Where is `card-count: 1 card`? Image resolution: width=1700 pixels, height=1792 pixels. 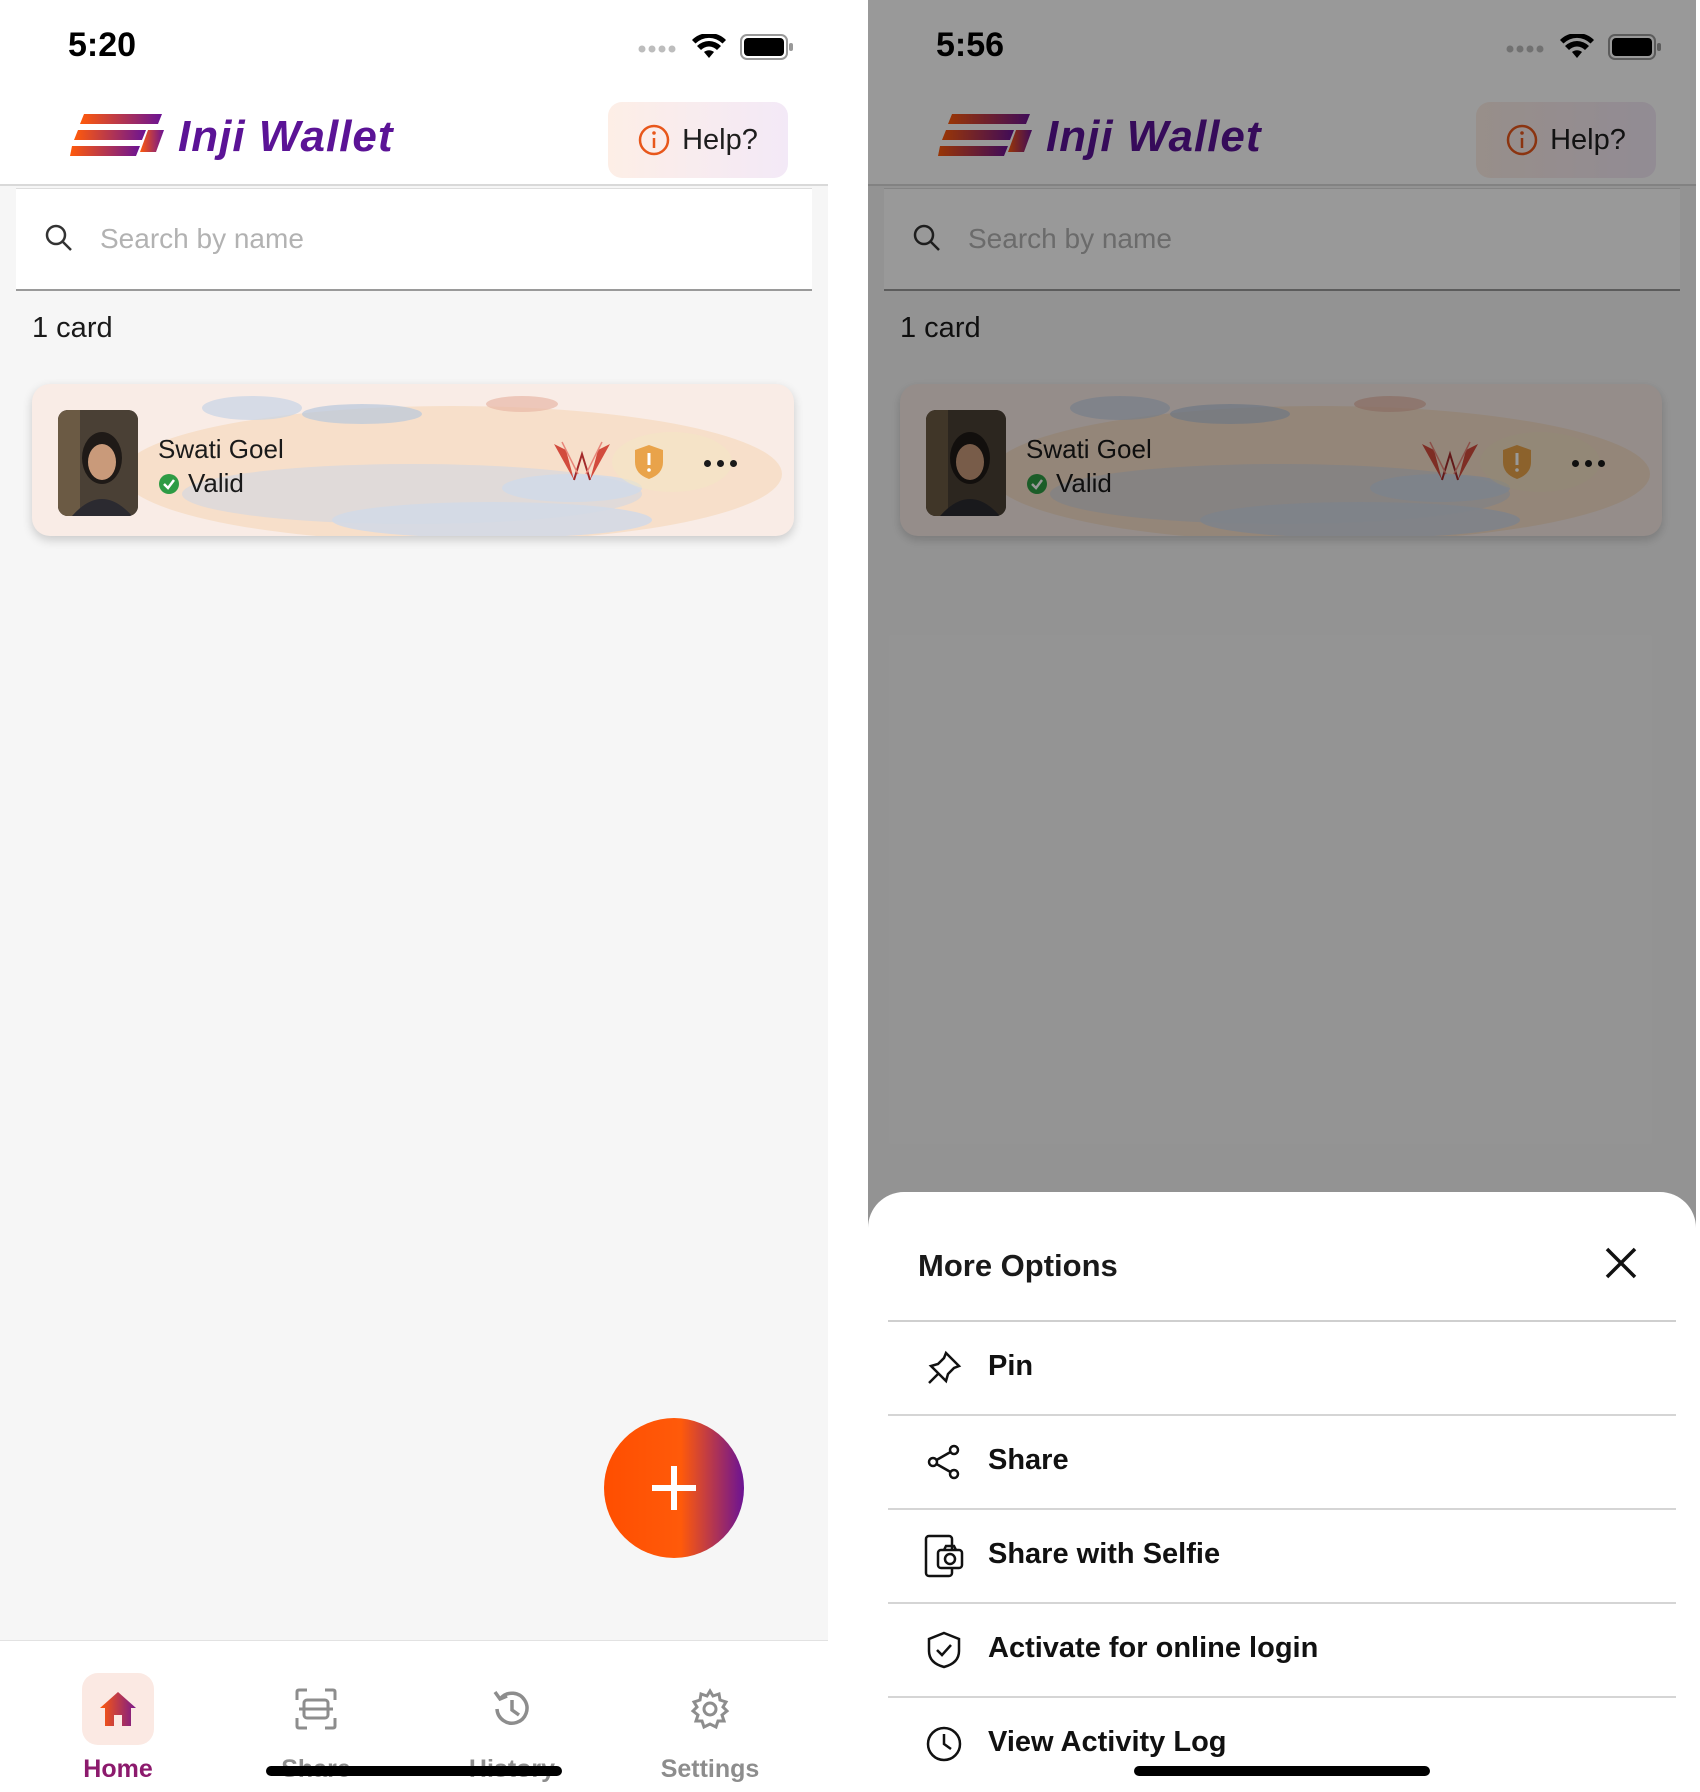 card-count: 1 card is located at coordinates (72, 328).